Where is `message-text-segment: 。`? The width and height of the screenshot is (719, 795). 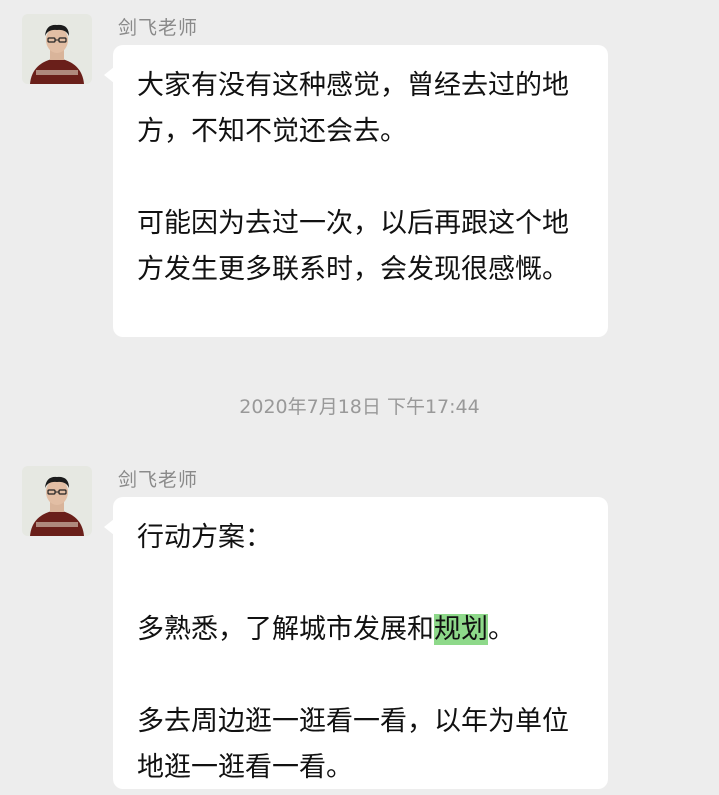
message-text-segment: 。 is located at coordinates (501, 629).